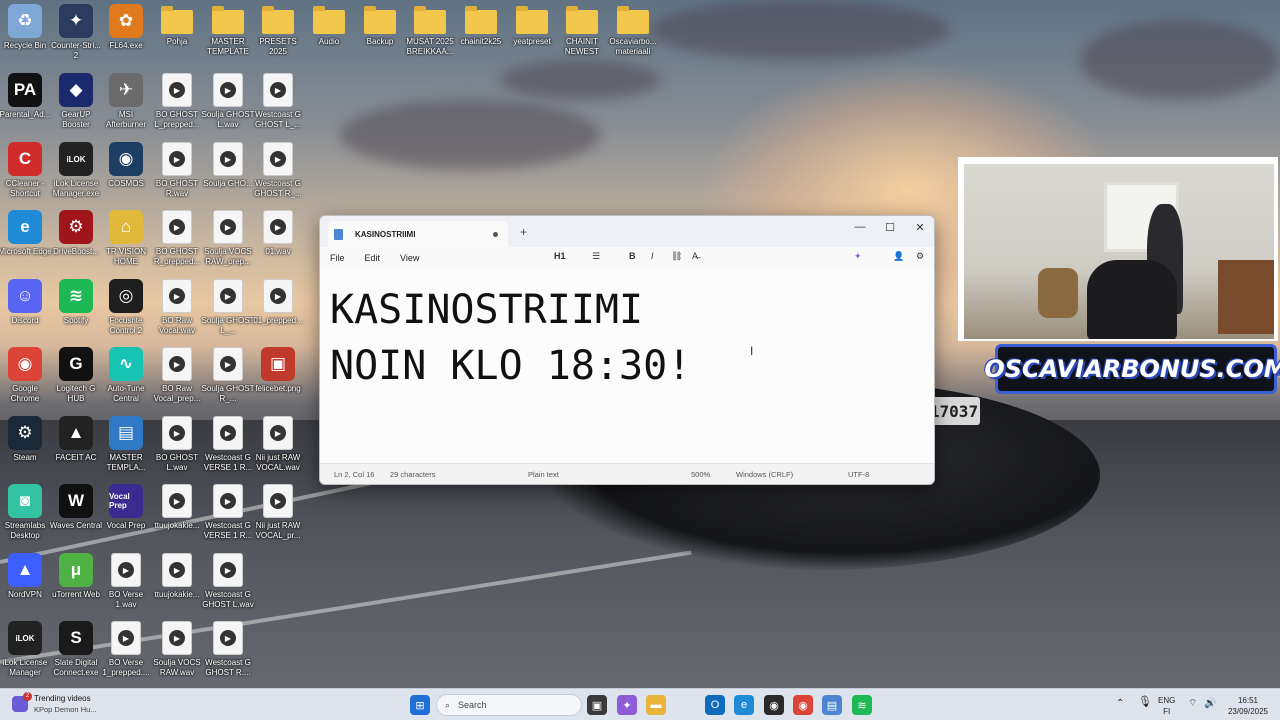  I want to click on task-view-icon: ▣, so click(597, 705).